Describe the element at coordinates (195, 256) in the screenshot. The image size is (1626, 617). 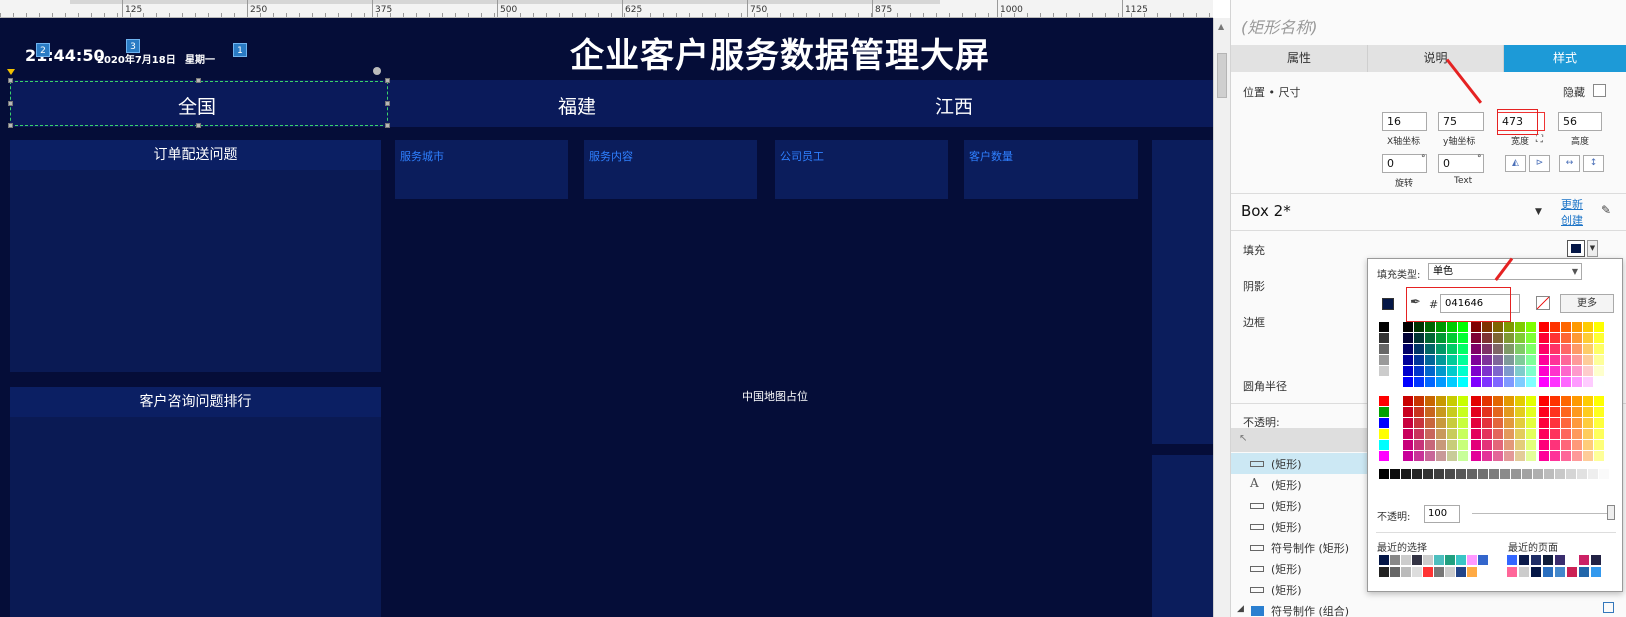
I see `order-delivery-panel: 订单配送问题` at that location.